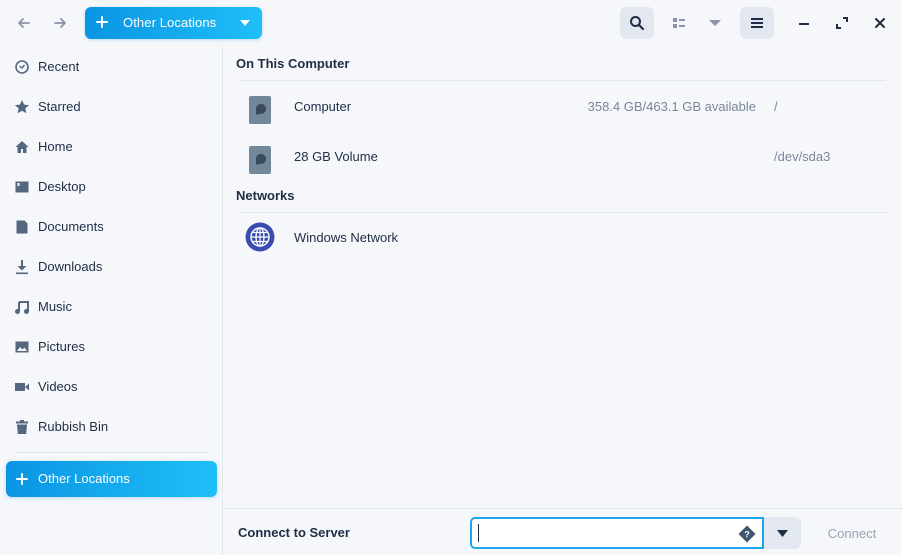 Image resolution: width=902 pixels, height=555 pixels. What do you see at coordinates (671, 106) in the screenshot?
I see `location-capacity: 358.4 GB/463.1 GB available` at bounding box center [671, 106].